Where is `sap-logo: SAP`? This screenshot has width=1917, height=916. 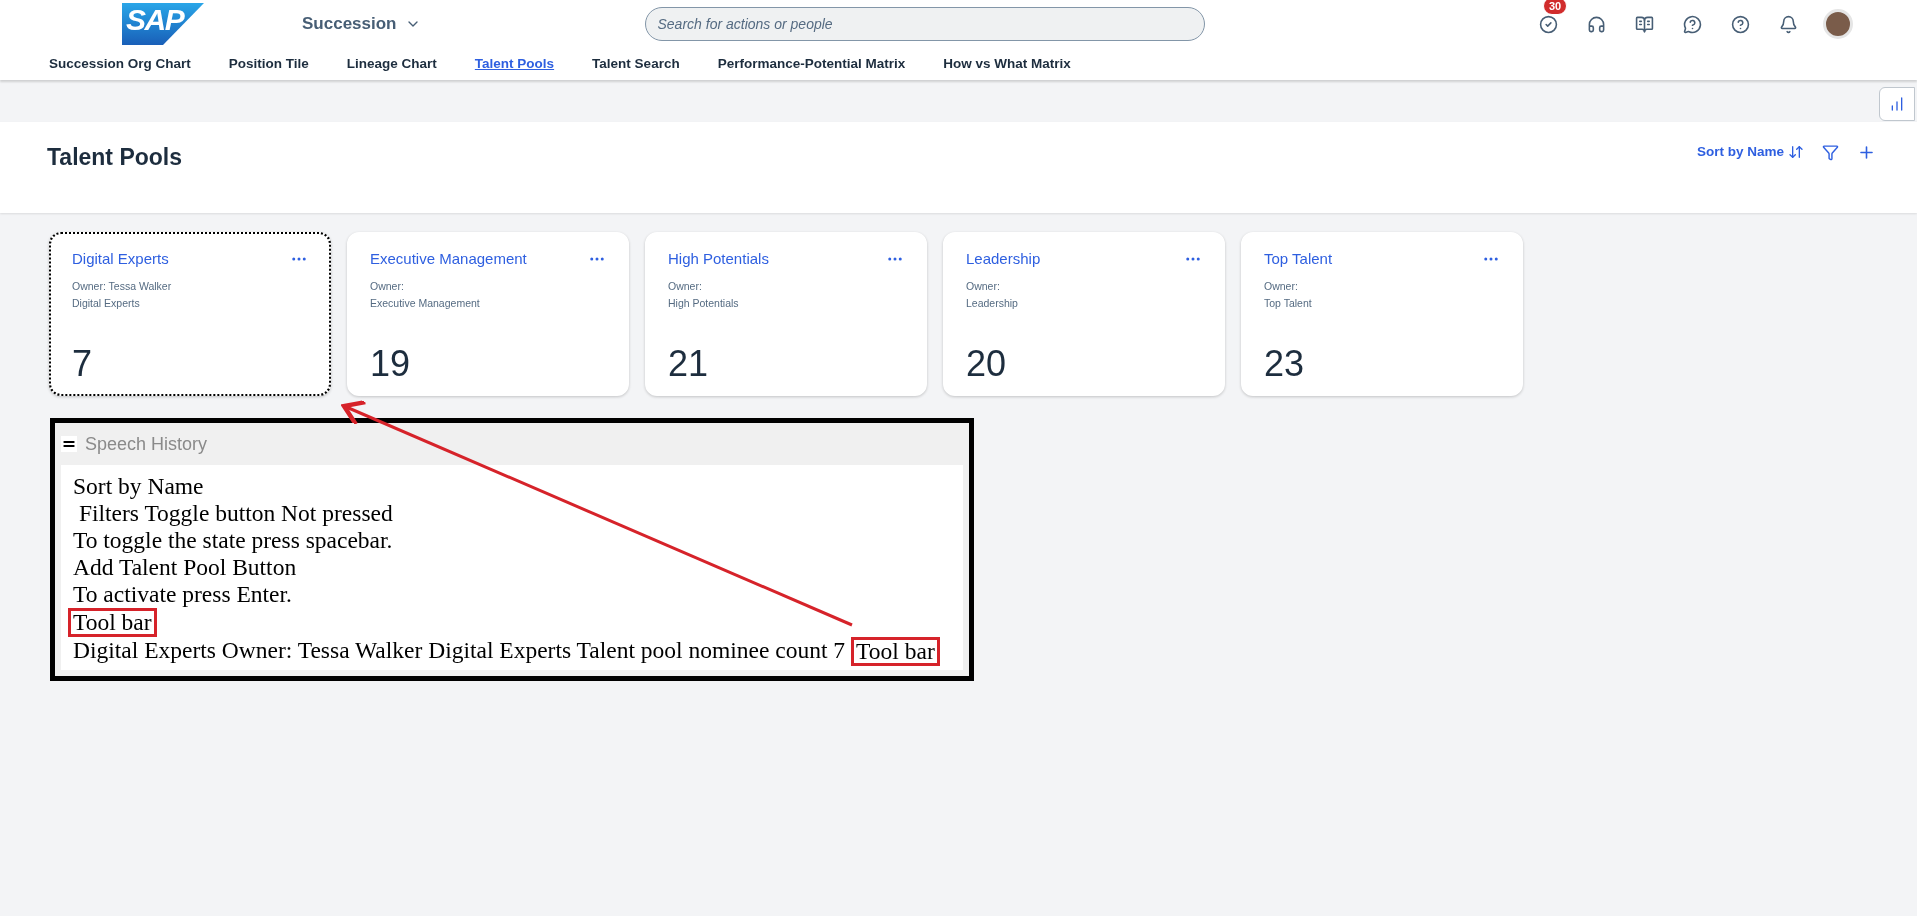 sap-logo: SAP is located at coordinates (163, 24).